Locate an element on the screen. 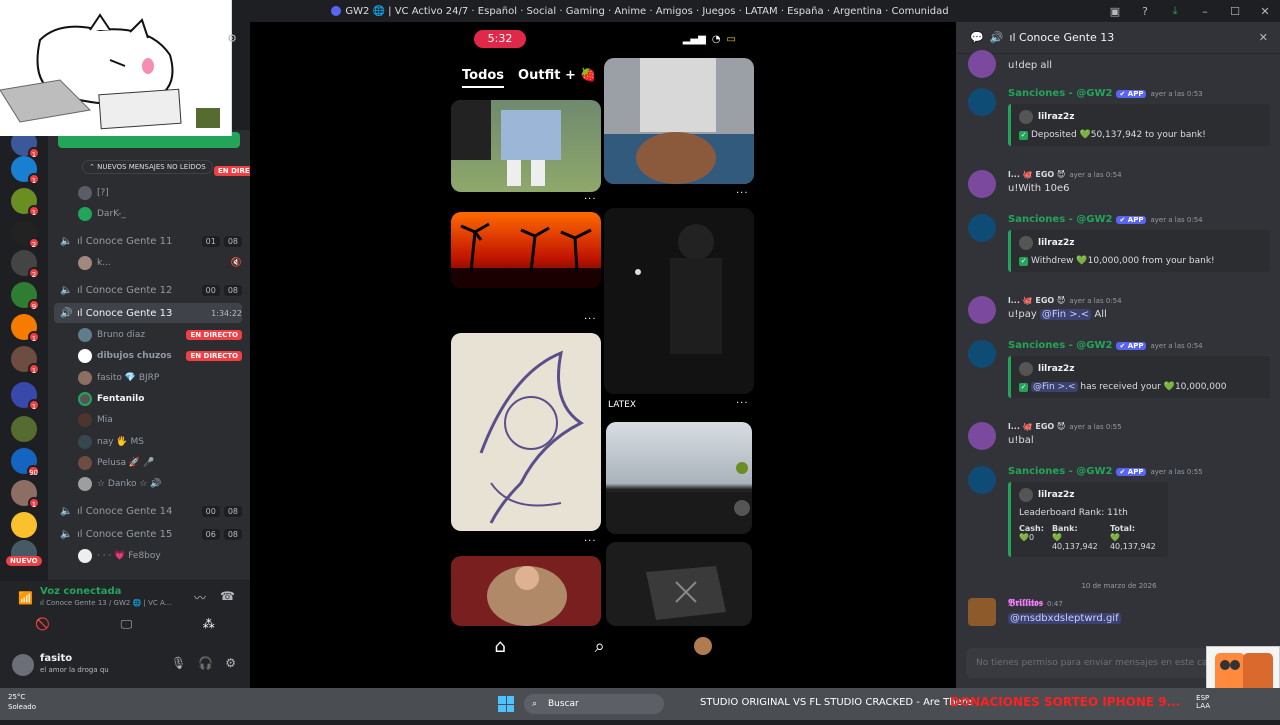 The image size is (1280, 725). user-count: 00 08 is located at coordinates (221, 290).